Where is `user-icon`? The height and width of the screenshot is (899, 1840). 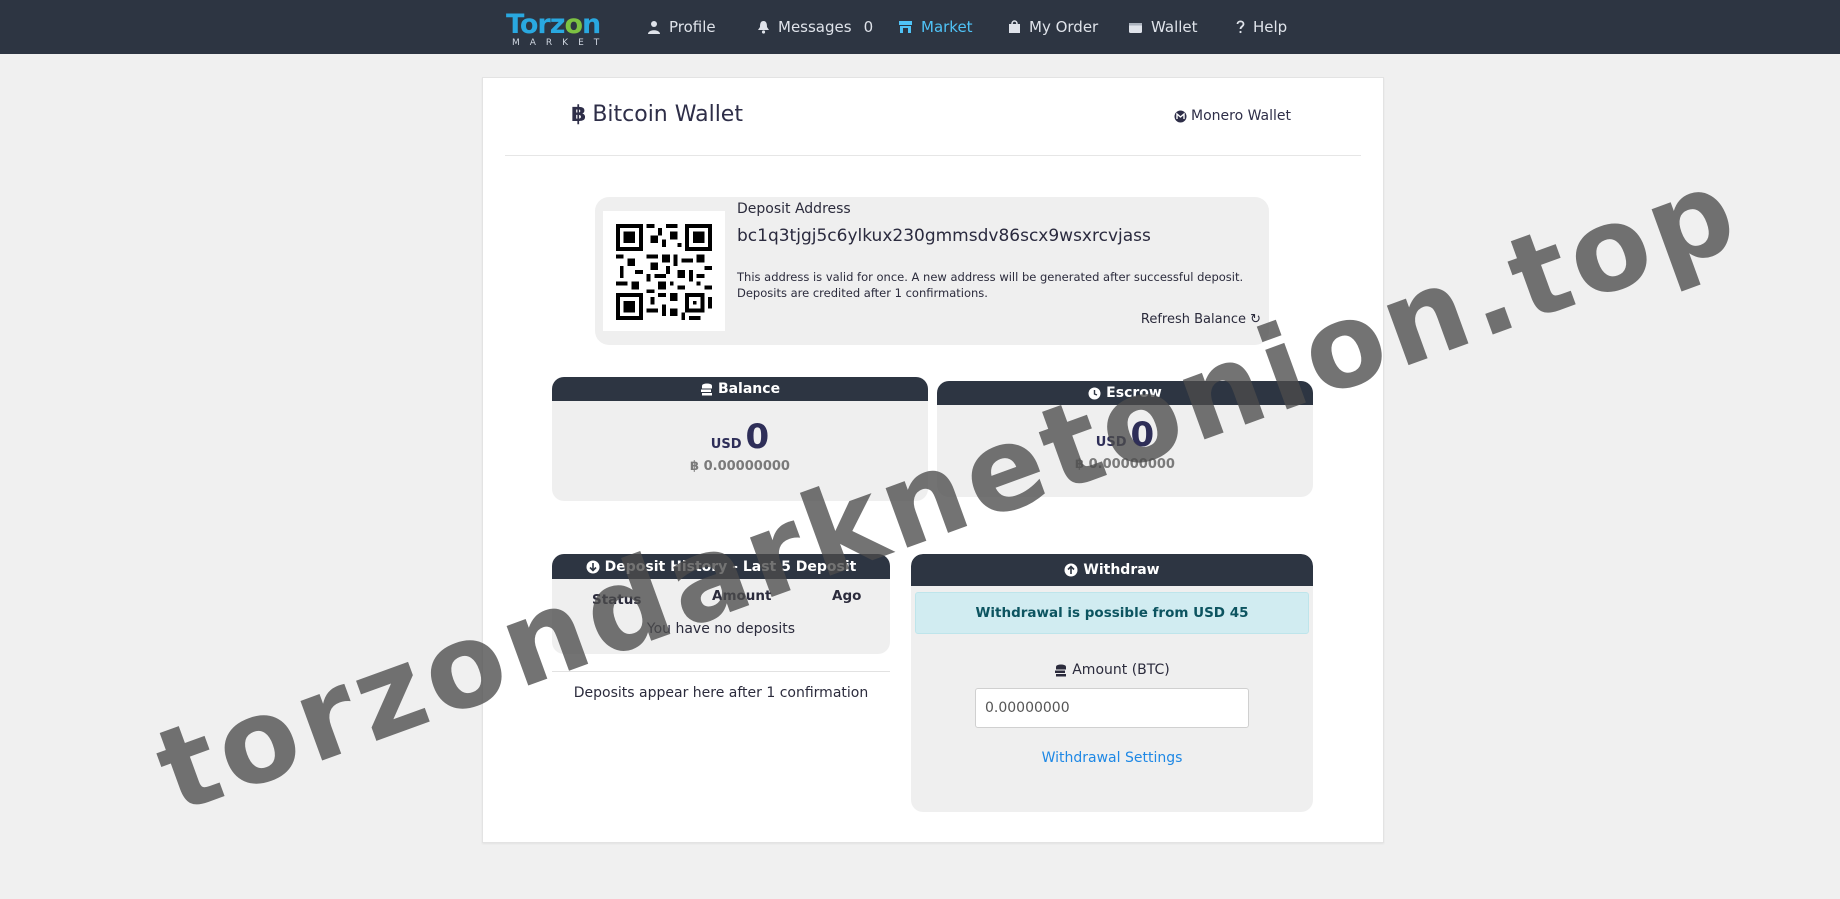 user-icon is located at coordinates (654, 27).